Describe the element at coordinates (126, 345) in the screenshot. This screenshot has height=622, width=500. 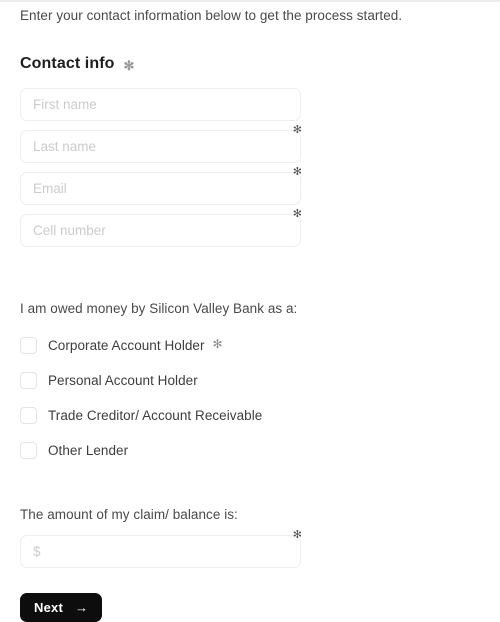
I see `checkbox-label-corporate-account-holder: Corporate Account Holder` at that location.